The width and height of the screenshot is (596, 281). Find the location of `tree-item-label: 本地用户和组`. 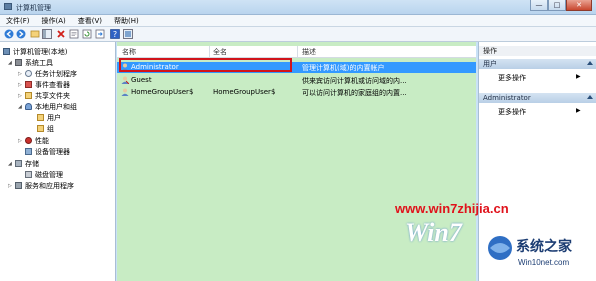

tree-item-label: 本地用户和组 is located at coordinates (56, 106).